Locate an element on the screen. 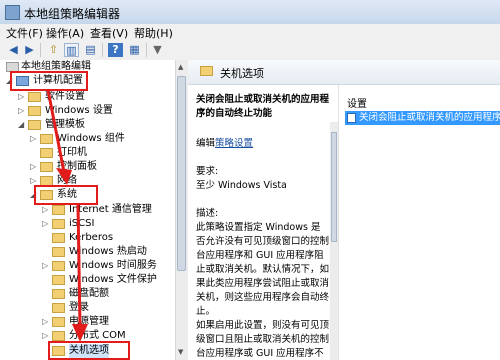  details-header-title: 关机选项 is located at coordinates (242, 73).